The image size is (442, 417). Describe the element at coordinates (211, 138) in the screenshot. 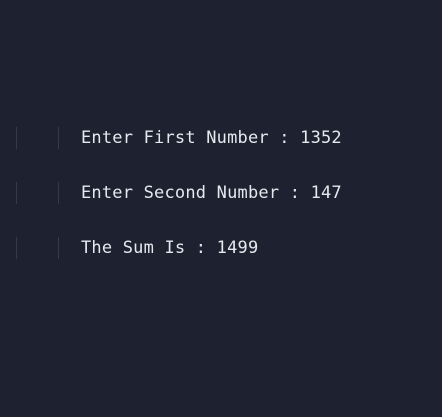

I see `output-line-first-number: Enter First Number : 1352` at that location.